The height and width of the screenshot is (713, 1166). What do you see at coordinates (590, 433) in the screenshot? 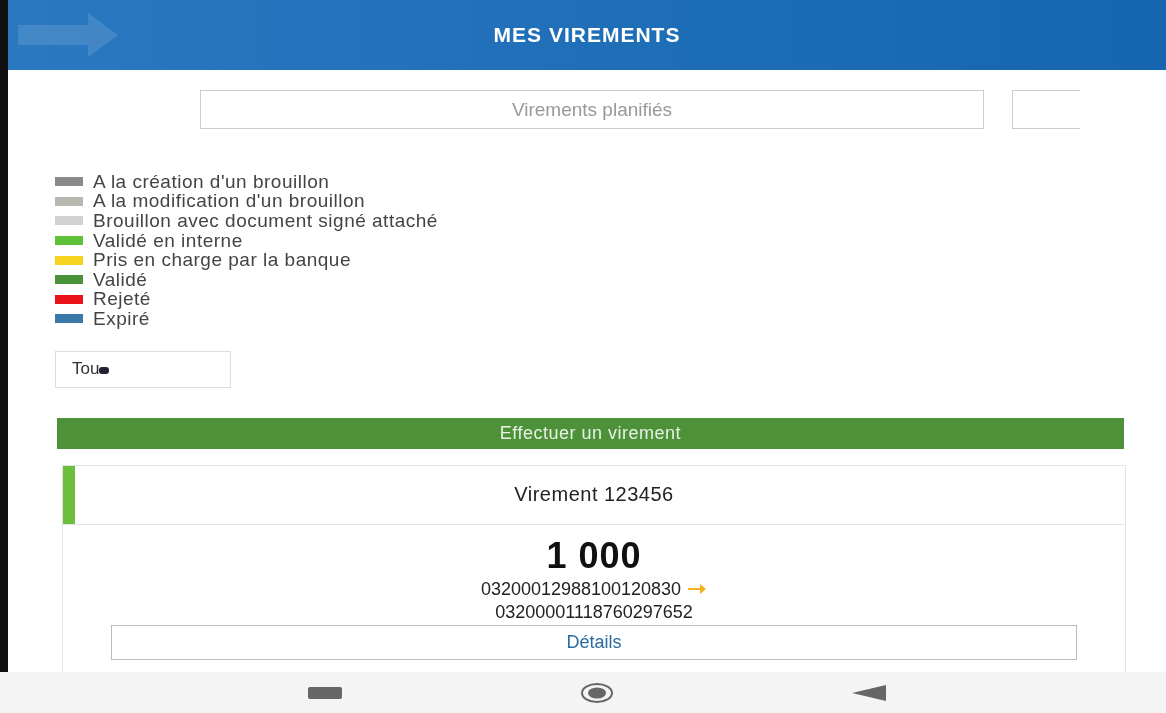
I see `new-transfer-button: Effectuer un virement` at bounding box center [590, 433].